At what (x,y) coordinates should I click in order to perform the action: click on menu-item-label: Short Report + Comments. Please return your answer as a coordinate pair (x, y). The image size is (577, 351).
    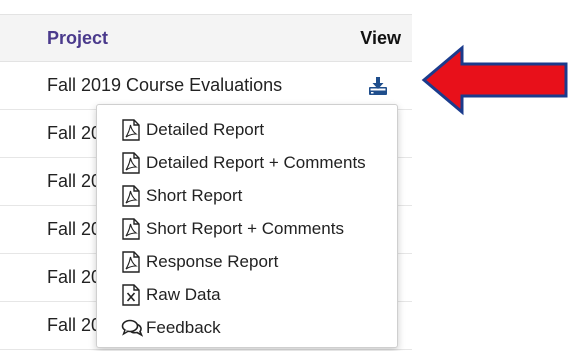
    Looking at the image, I should click on (245, 228).